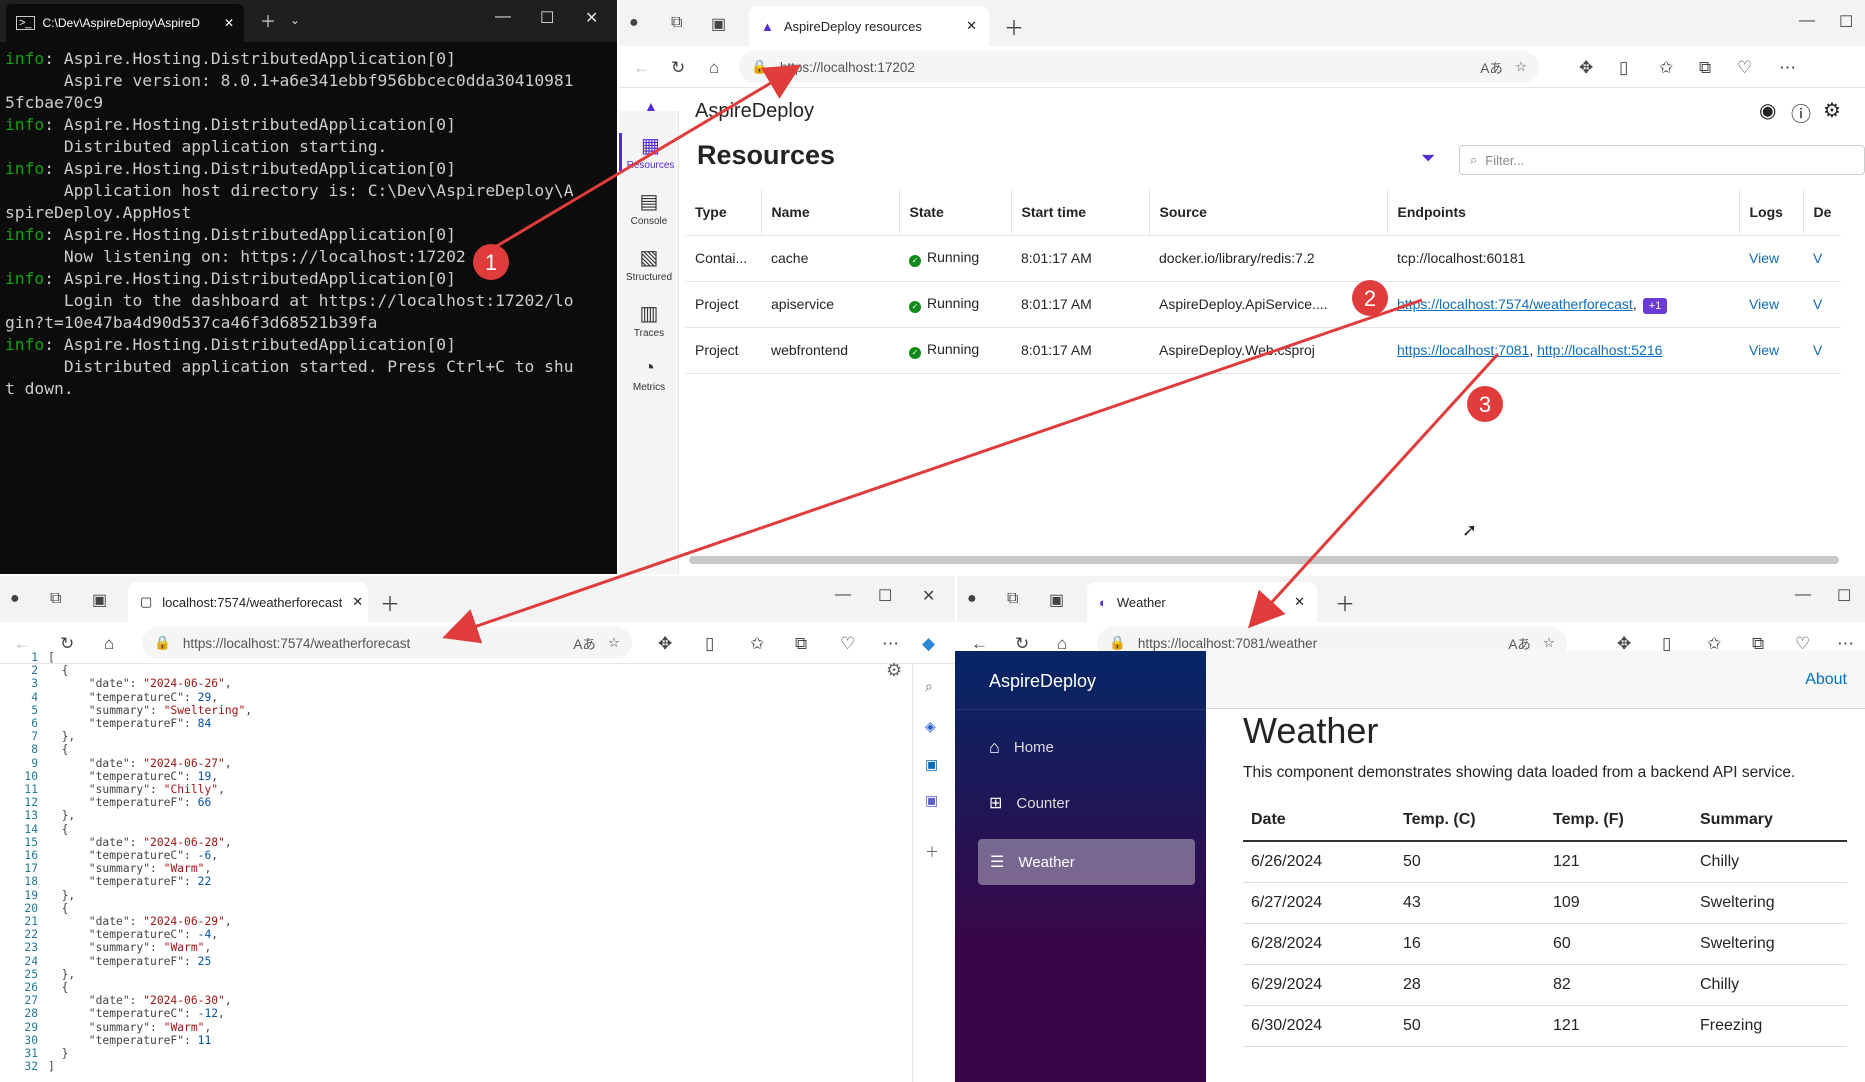  Describe the element at coordinates (1832, 110) in the screenshot. I see `settings-icon: ⚙` at that location.